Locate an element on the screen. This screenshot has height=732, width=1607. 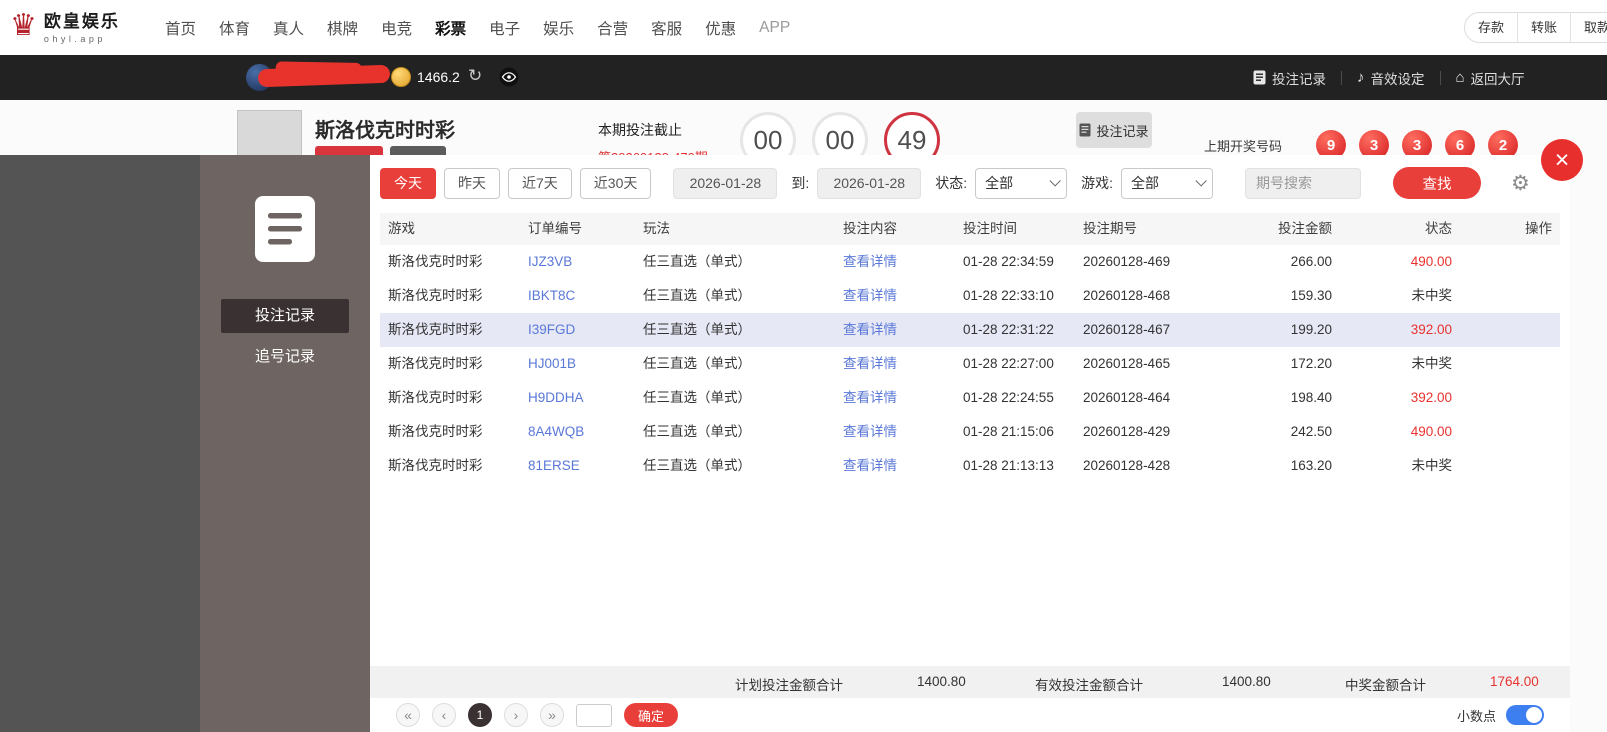
withdraw-button: 取款 is located at coordinates (1588, 27).